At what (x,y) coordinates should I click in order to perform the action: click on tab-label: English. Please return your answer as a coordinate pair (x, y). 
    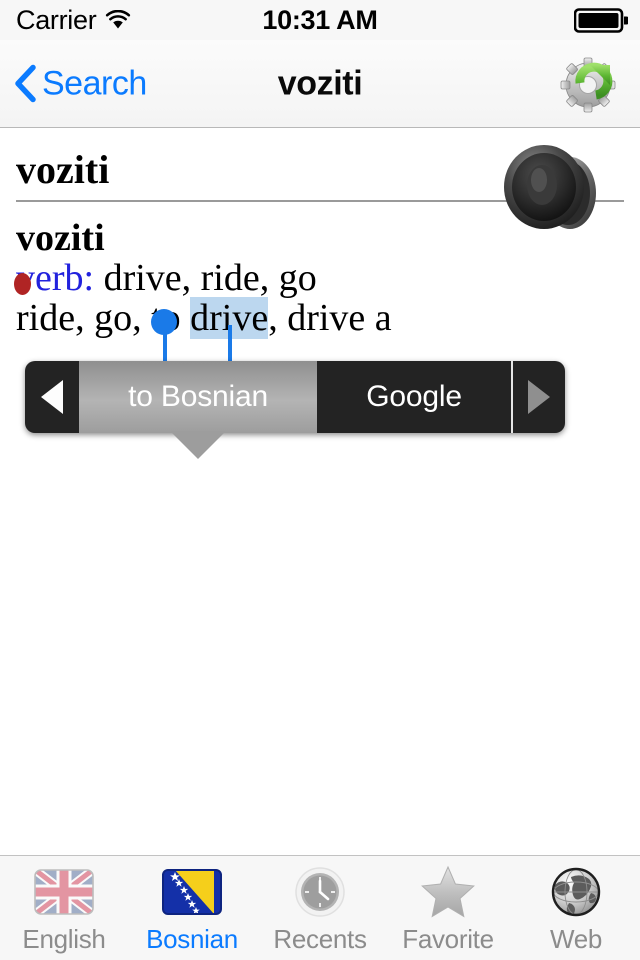
    Looking at the image, I should click on (64, 939).